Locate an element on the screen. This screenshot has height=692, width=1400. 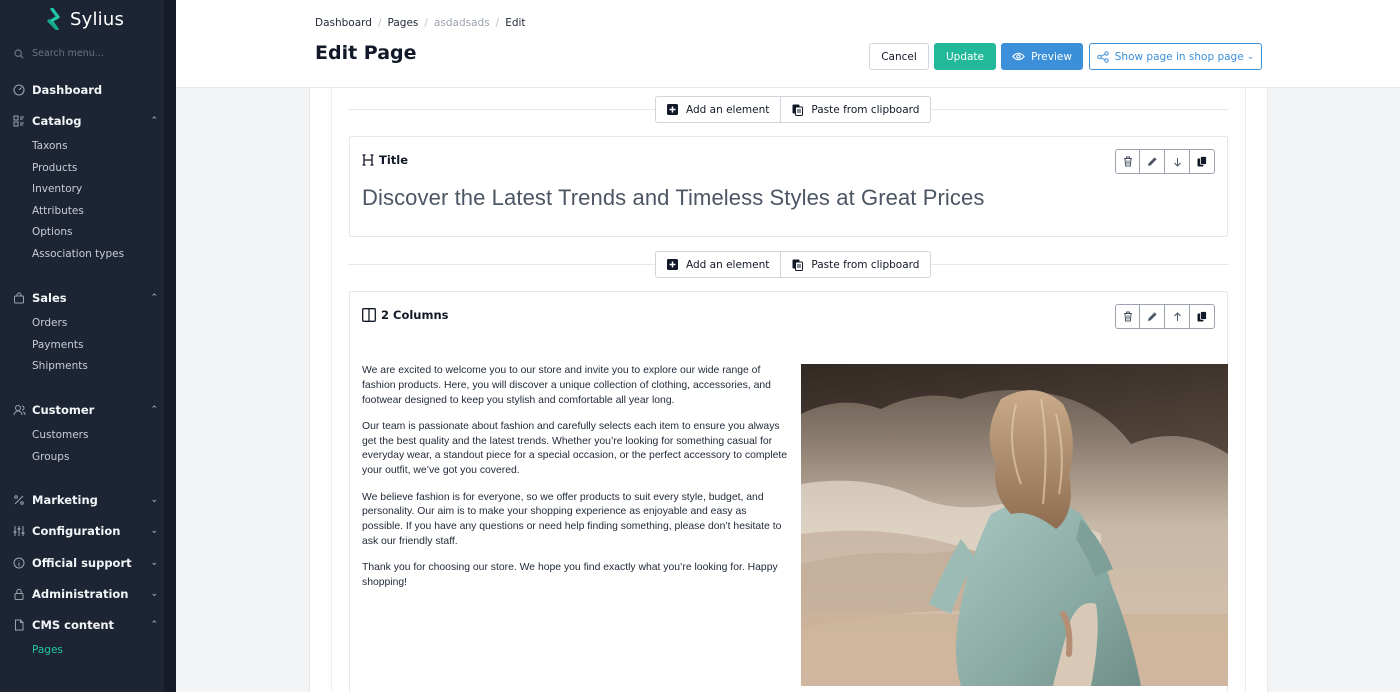
column-image is located at coordinates (1014, 525).